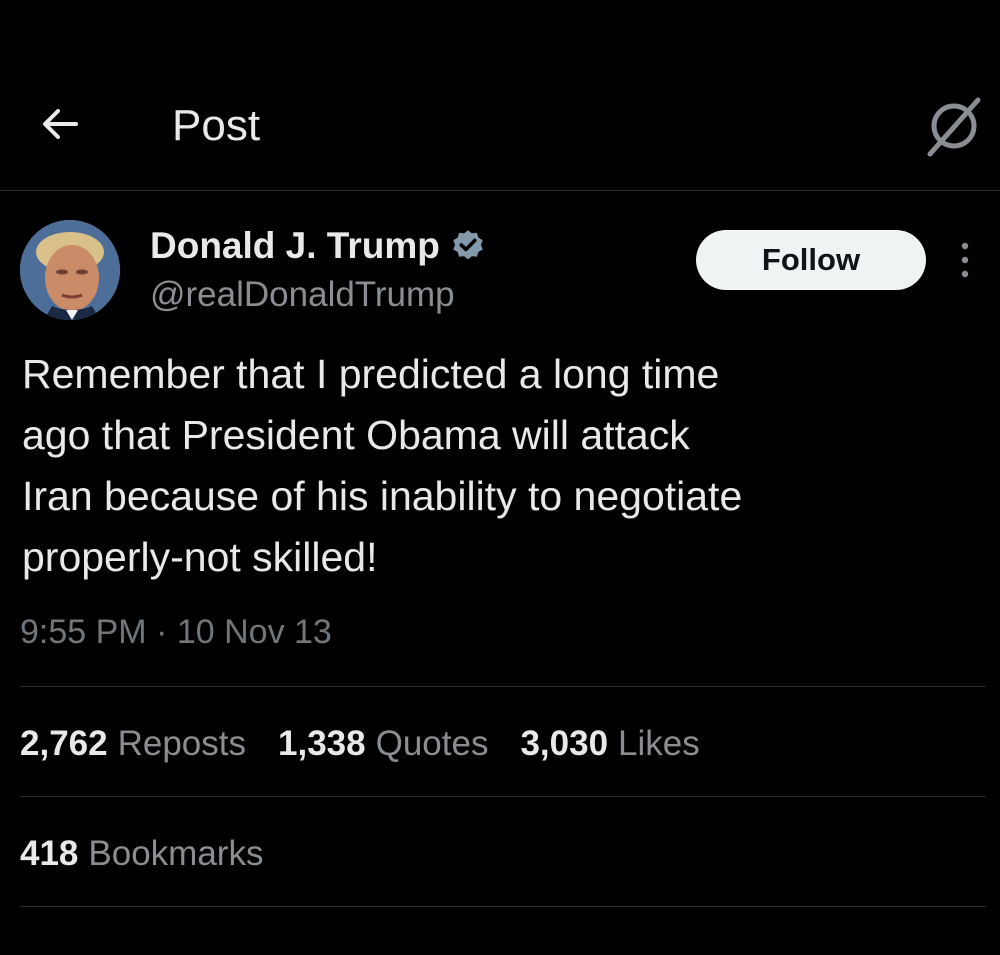 The height and width of the screenshot is (955, 1000). I want to click on author-name-line: Donald J. Trump, so click(318, 246).